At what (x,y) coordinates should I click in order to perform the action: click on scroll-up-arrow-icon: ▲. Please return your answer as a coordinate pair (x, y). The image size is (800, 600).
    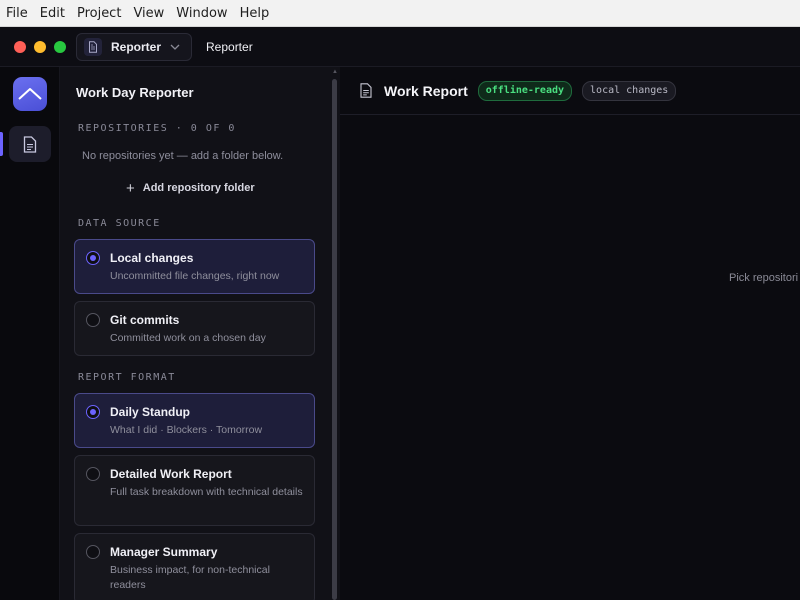
    Looking at the image, I should click on (335, 72).